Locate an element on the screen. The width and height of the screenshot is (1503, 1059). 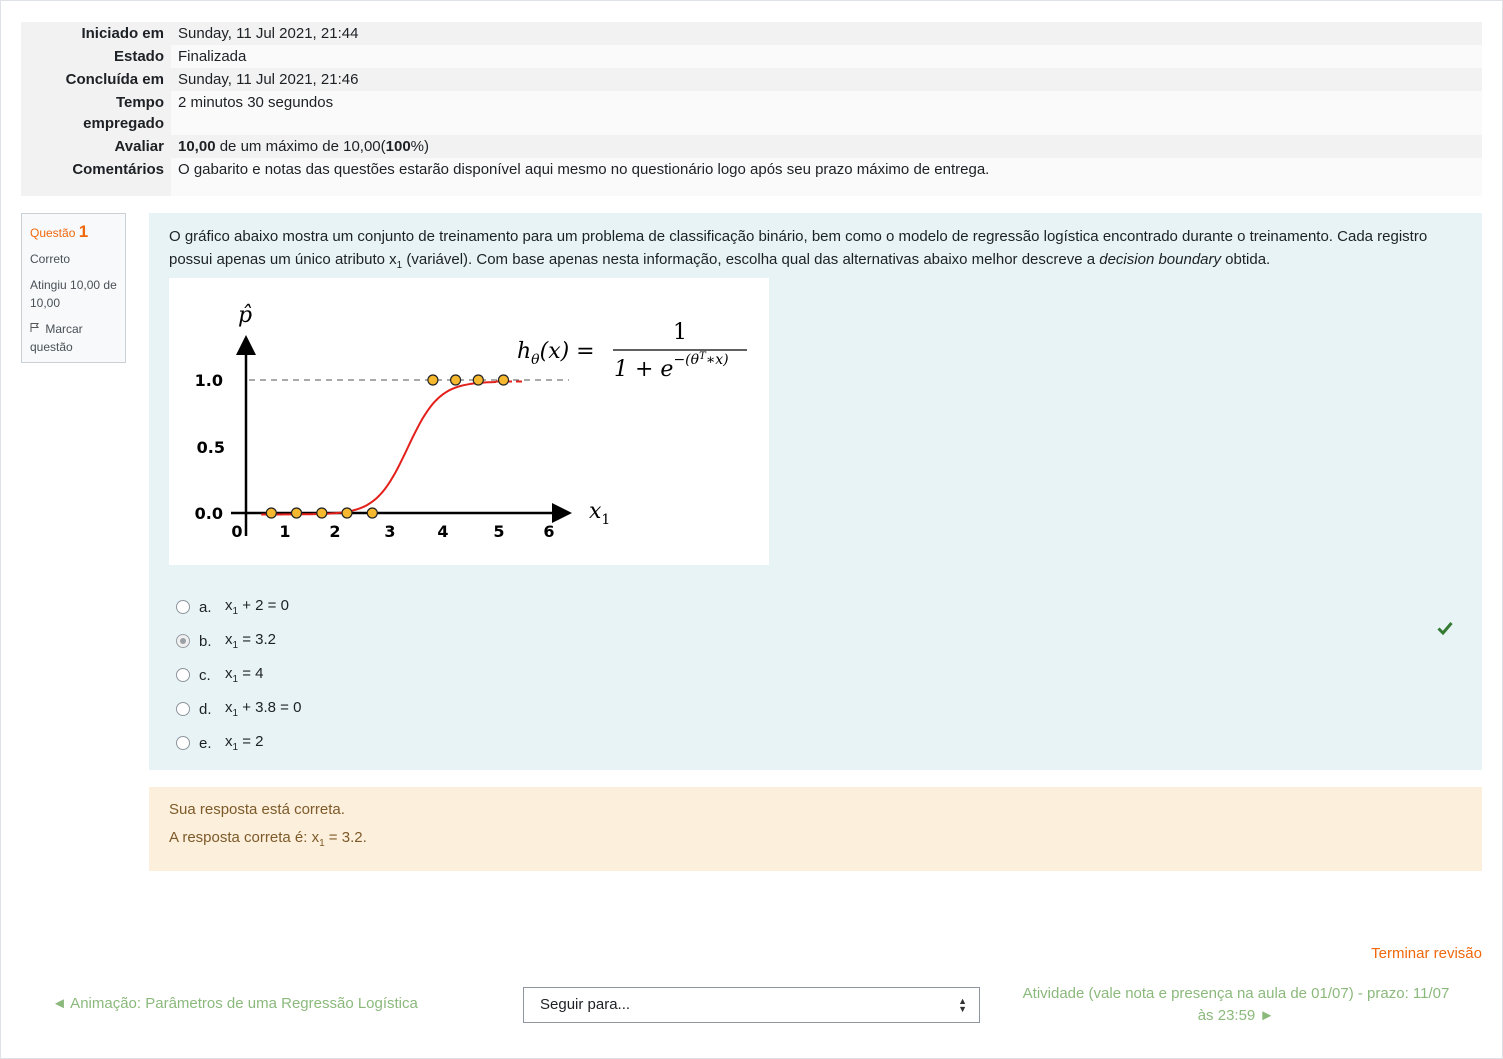
summary-label: Avaliar is located at coordinates (96, 146).